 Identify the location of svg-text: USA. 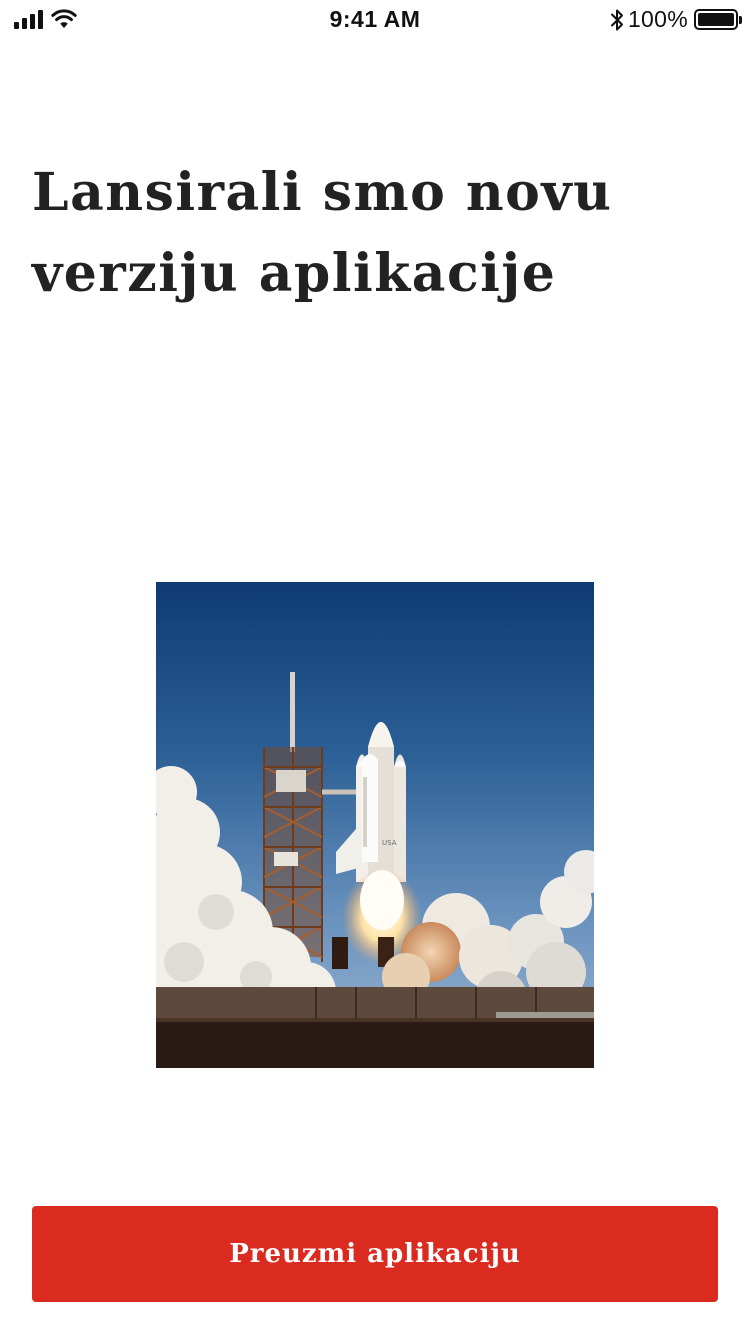
(389, 843).